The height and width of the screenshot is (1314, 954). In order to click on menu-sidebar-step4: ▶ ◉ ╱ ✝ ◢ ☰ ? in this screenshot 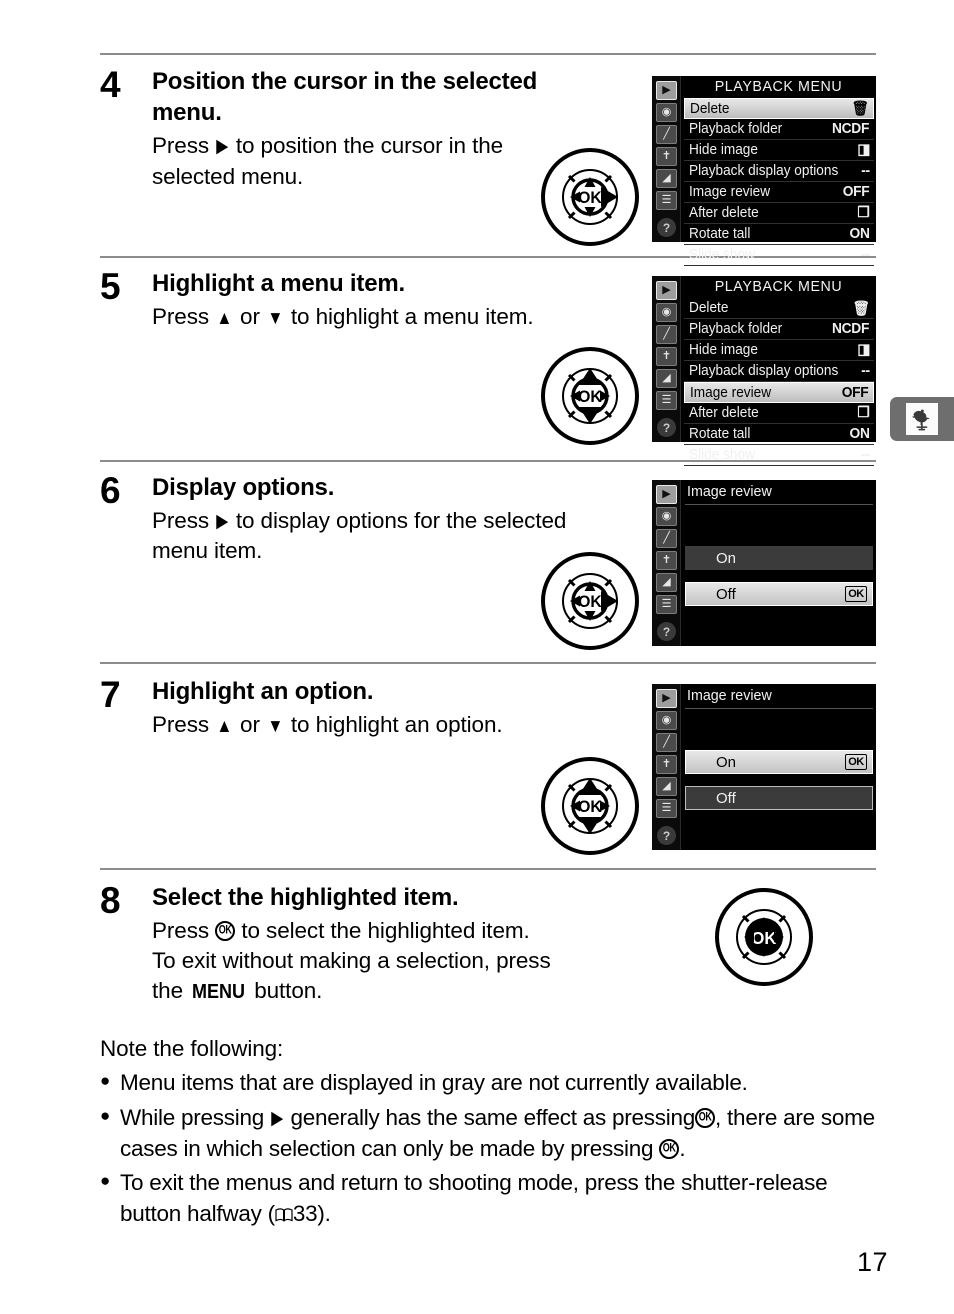, I will do `click(666, 159)`.